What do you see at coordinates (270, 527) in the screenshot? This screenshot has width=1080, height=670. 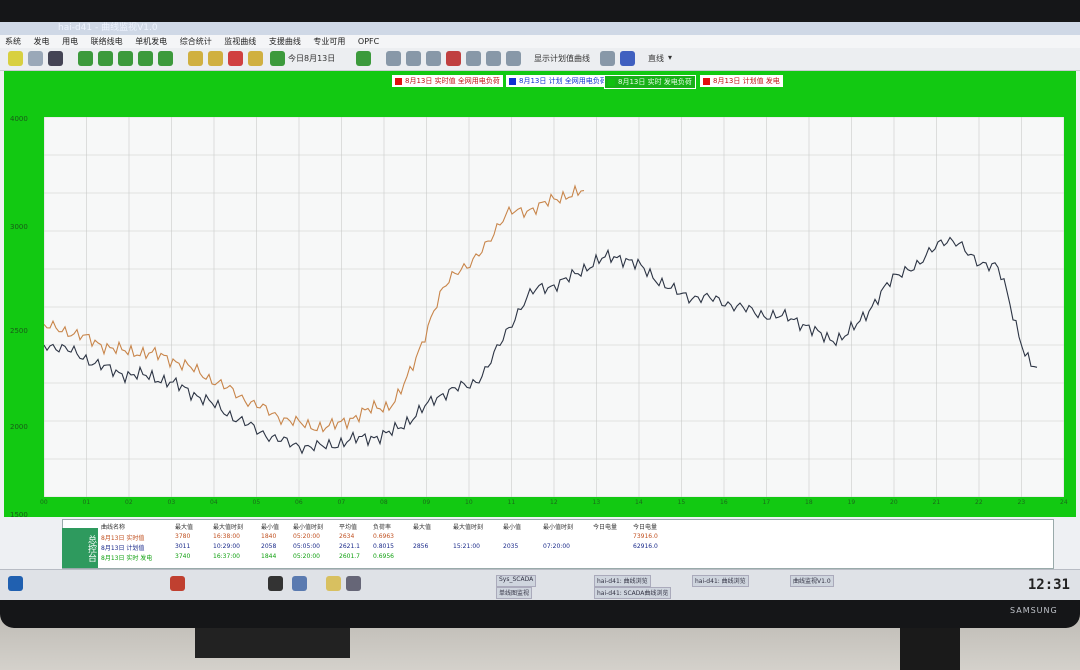 I see `col-header: 最小值` at bounding box center [270, 527].